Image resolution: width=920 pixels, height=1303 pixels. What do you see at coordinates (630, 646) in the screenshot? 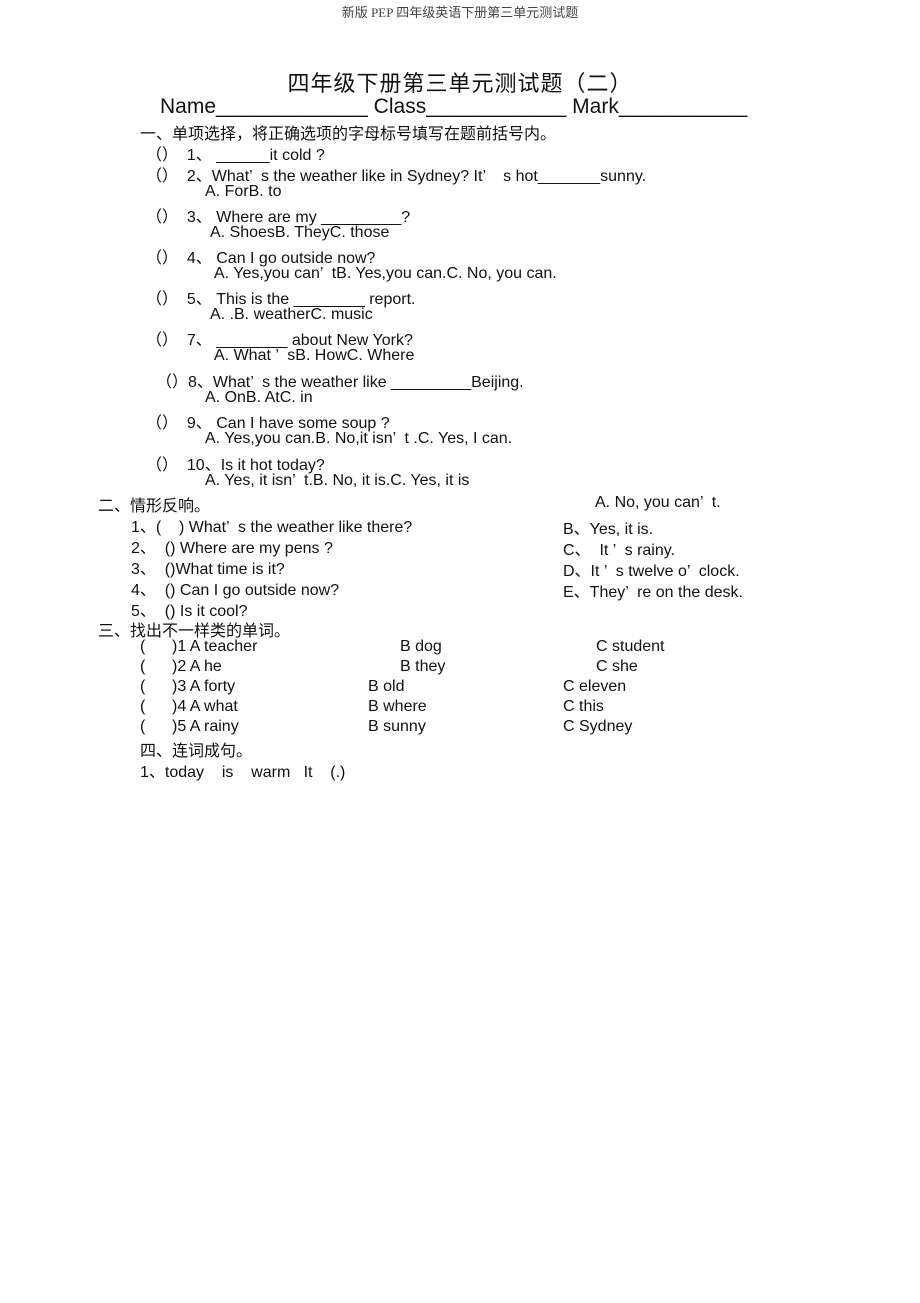
I see `odd-one-out-row-1-c: C student` at bounding box center [630, 646].